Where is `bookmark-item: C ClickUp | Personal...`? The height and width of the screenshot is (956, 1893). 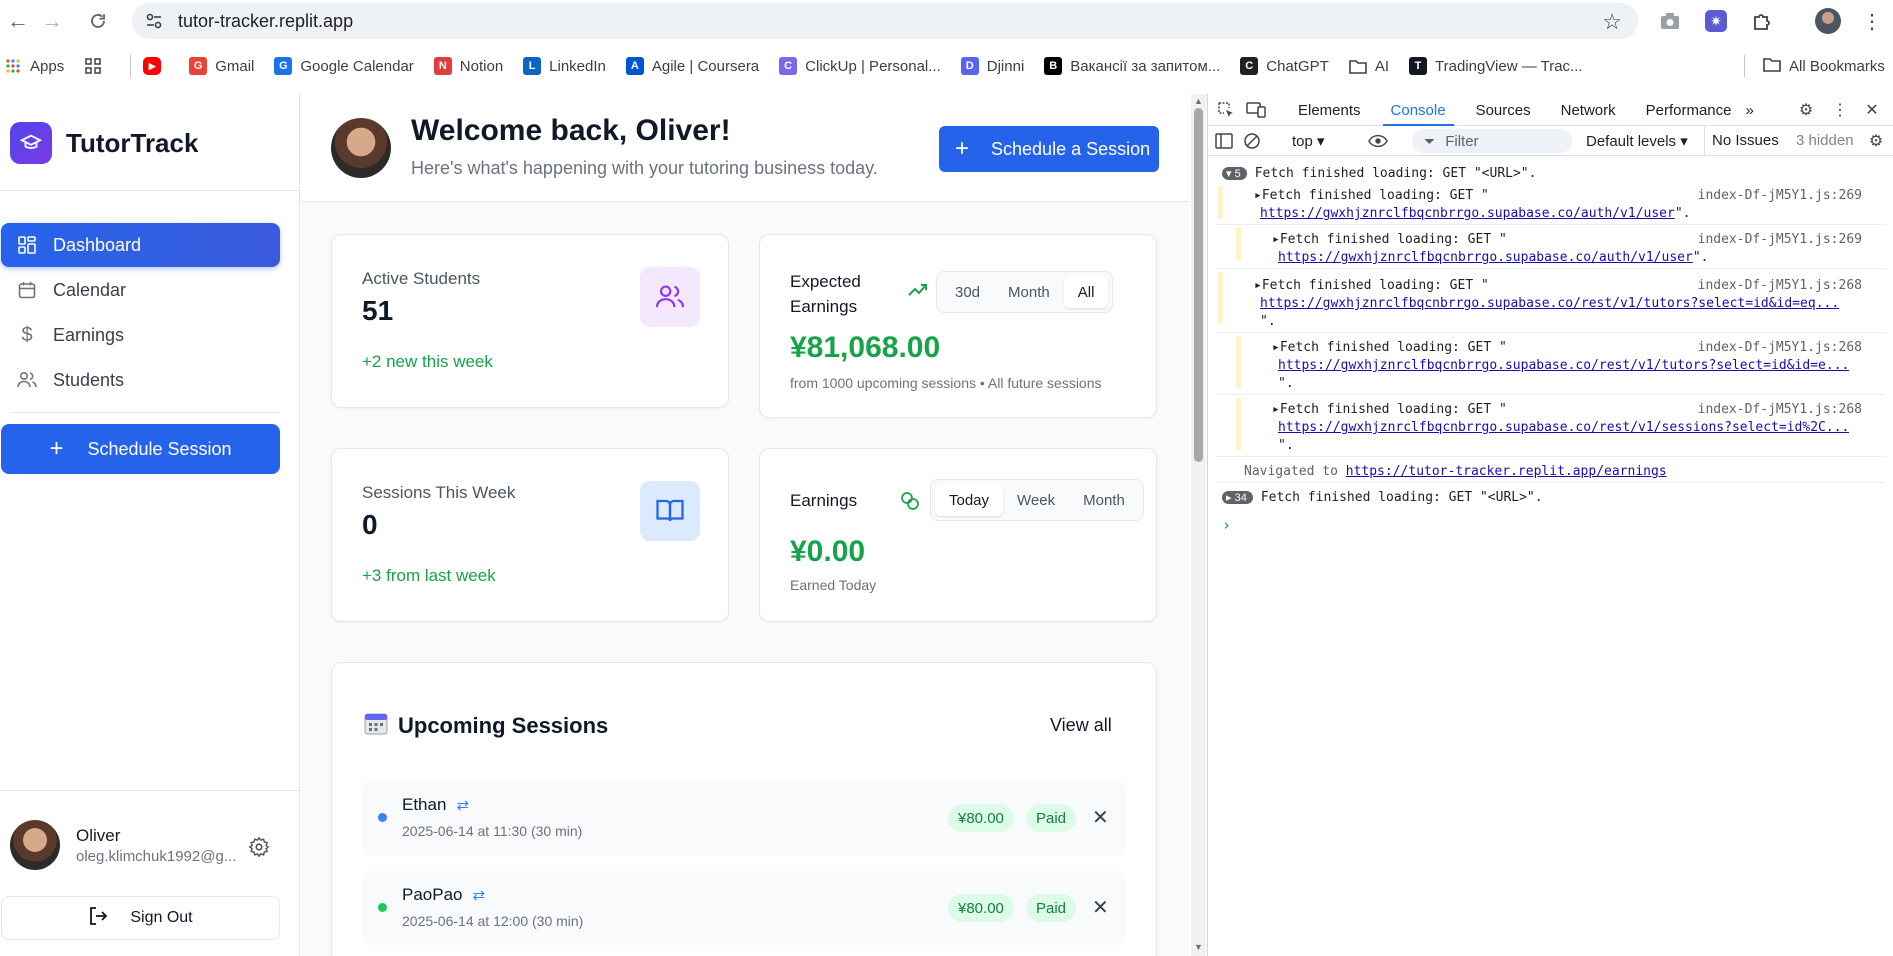 bookmark-item: C ClickUp | Personal... is located at coordinates (860, 66).